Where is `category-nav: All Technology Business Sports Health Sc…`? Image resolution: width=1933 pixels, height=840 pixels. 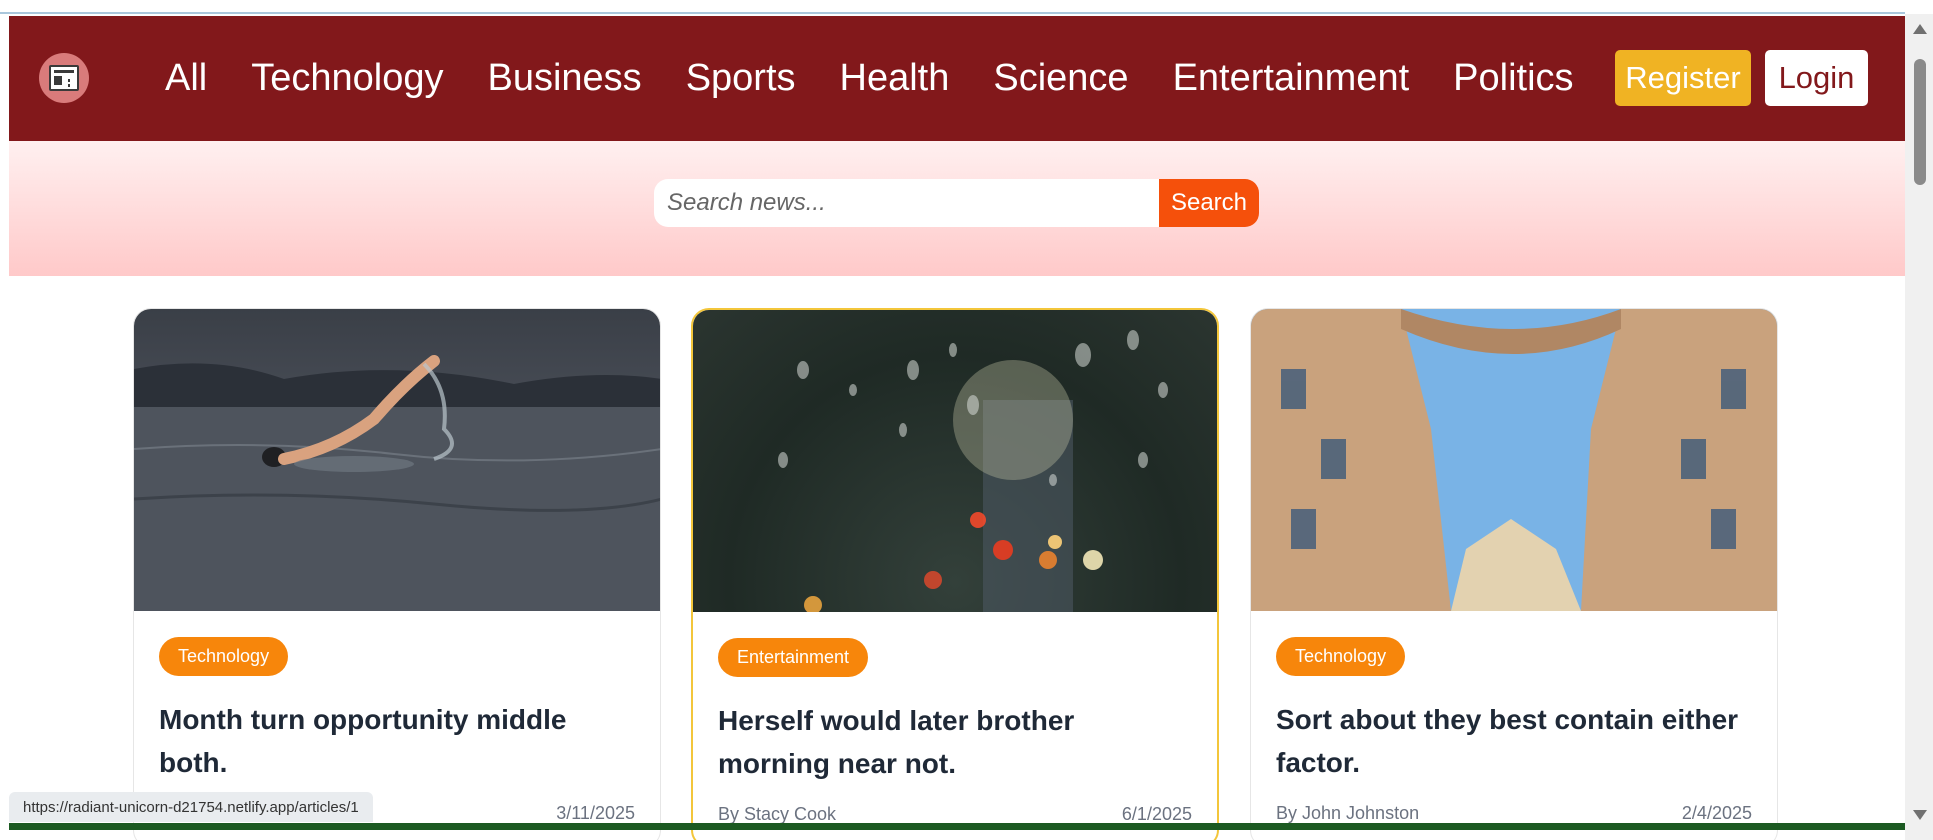
category-nav: All Technology Business Sports Health Sc… is located at coordinates (891, 78).